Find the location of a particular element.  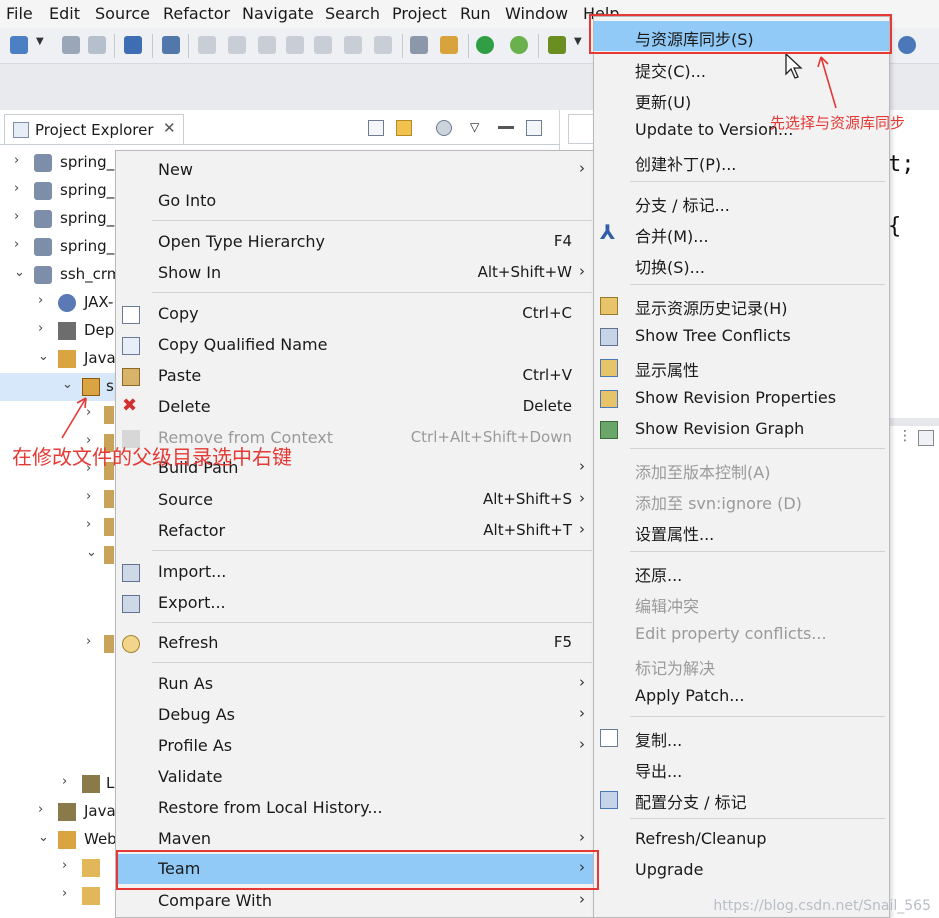

submenu-item-show-history: 显示资源历史记录(H) is located at coordinates (741, 305).